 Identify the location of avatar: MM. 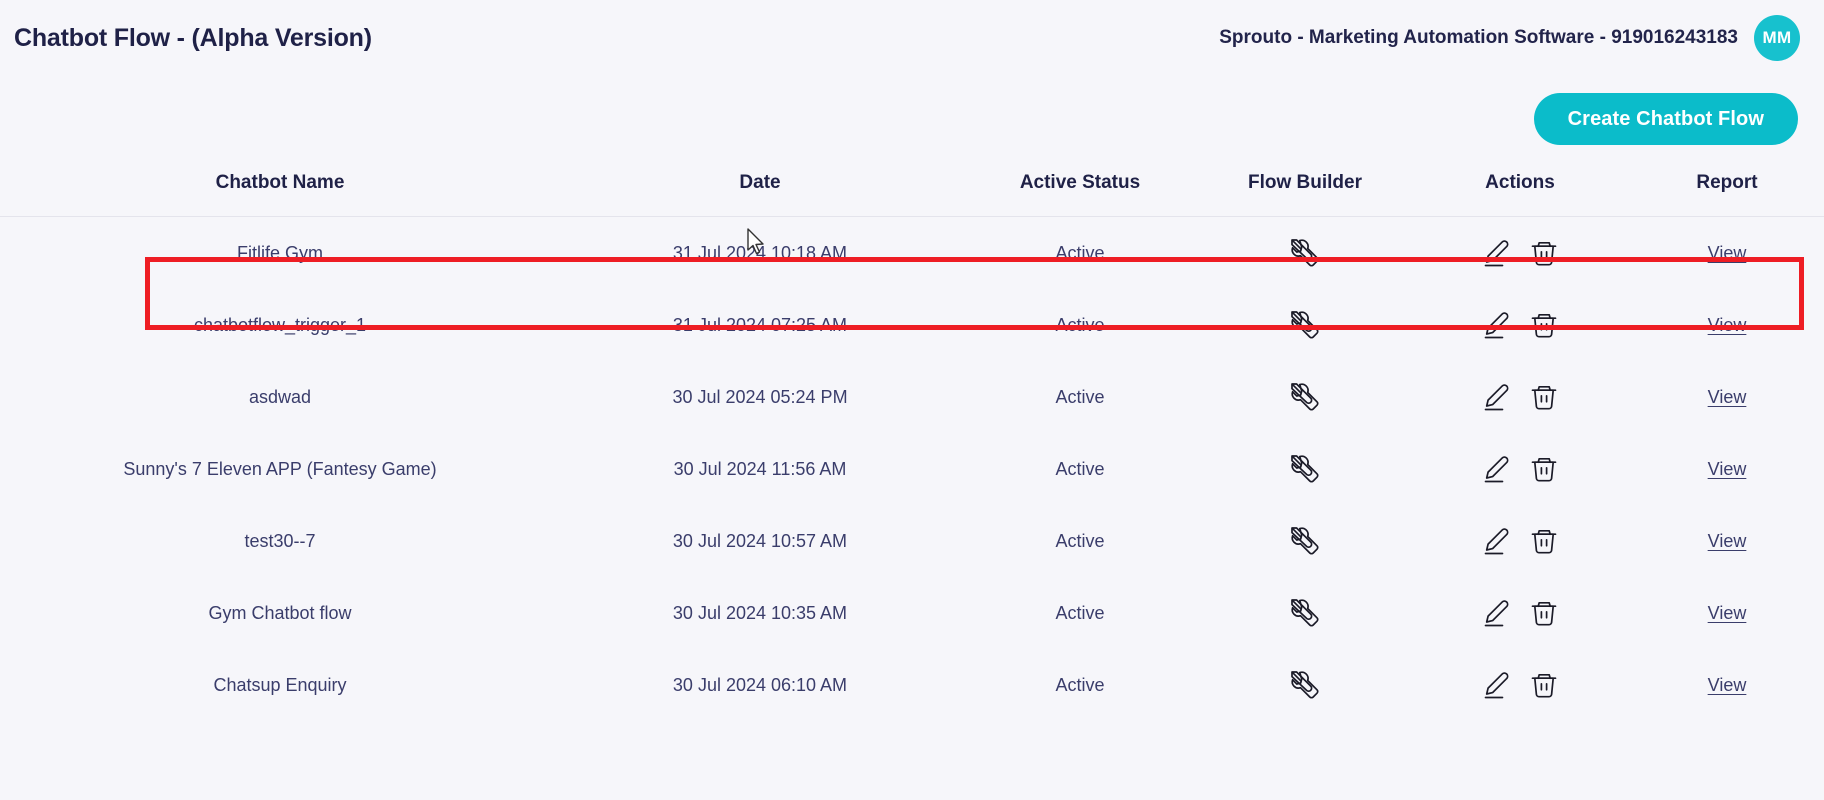
(1777, 38).